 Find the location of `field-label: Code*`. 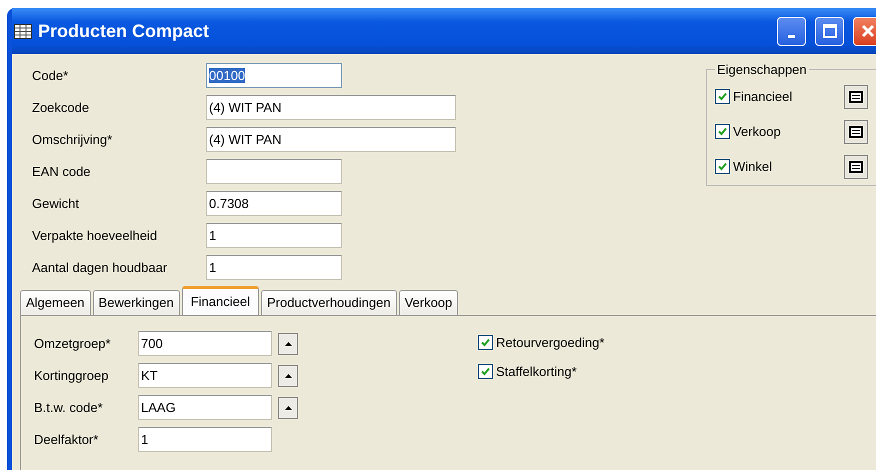

field-label: Code* is located at coordinates (51, 75).